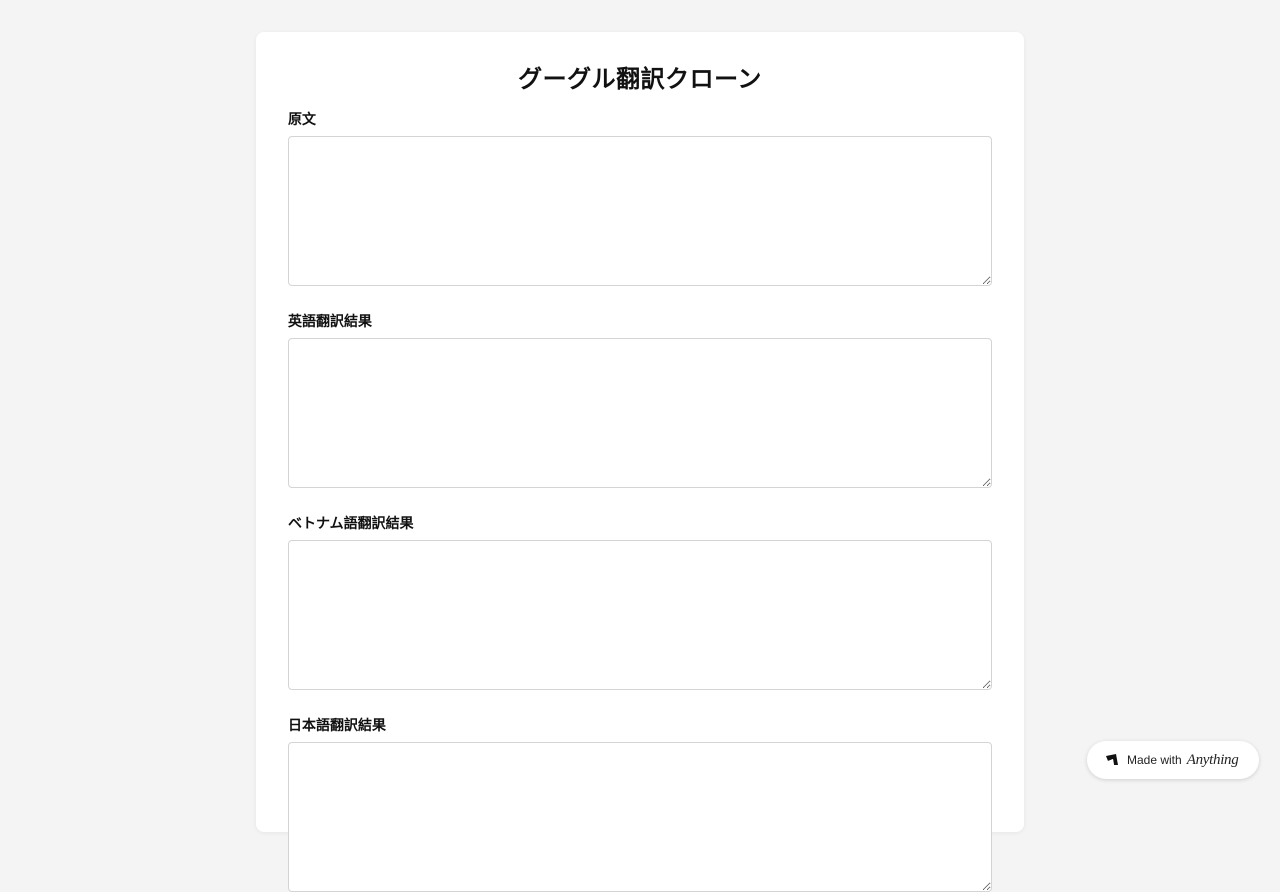 This screenshot has width=1280, height=892. What do you see at coordinates (351, 524) in the screenshot?
I see `vietnamese-result-label: ベトナム語翻訳結果` at bounding box center [351, 524].